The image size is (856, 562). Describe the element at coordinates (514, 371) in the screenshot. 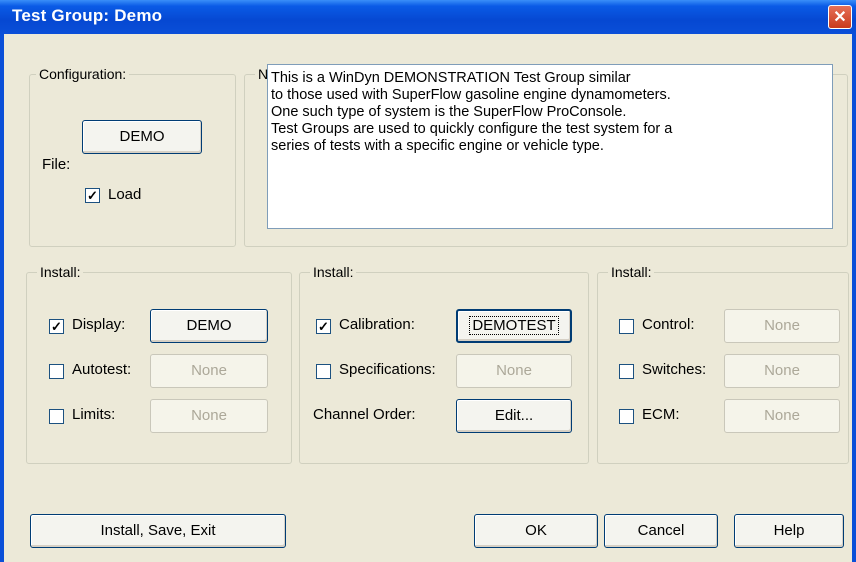

I see `specifications-button: None` at that location.